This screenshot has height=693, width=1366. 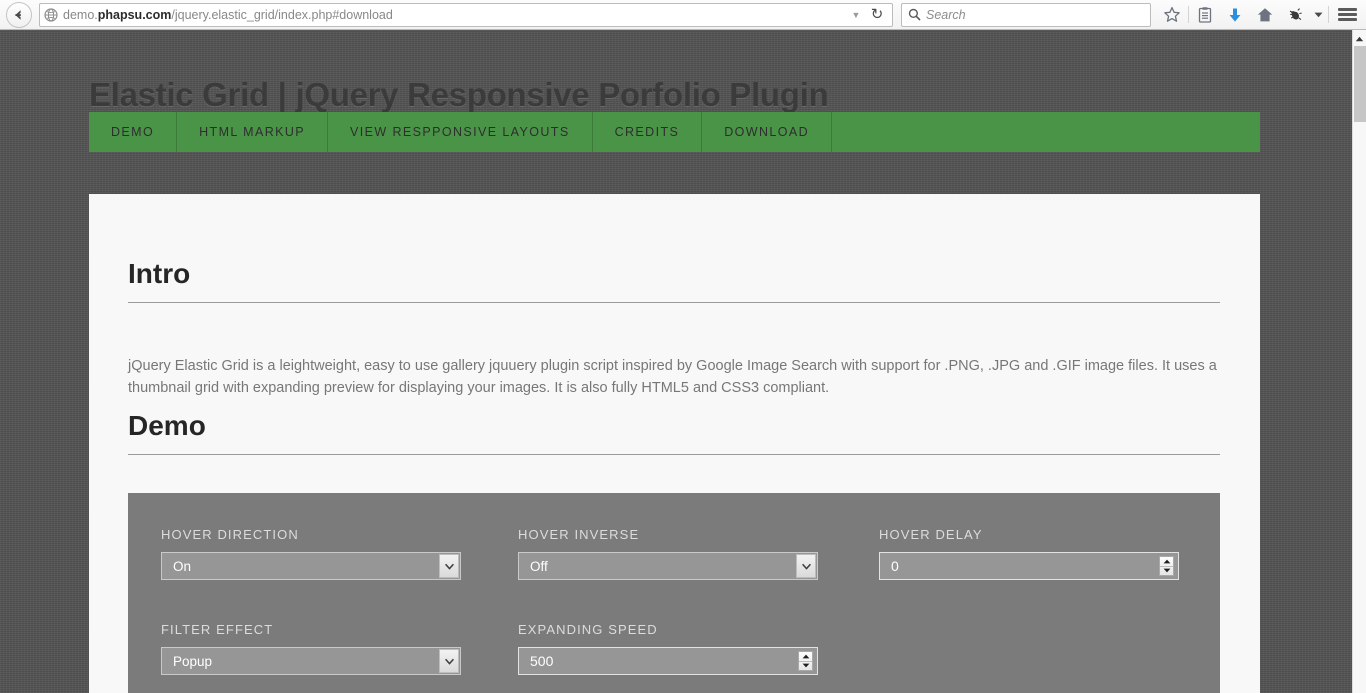 I want to click on expanding-speed-stepper, so click(x=805, y=661).